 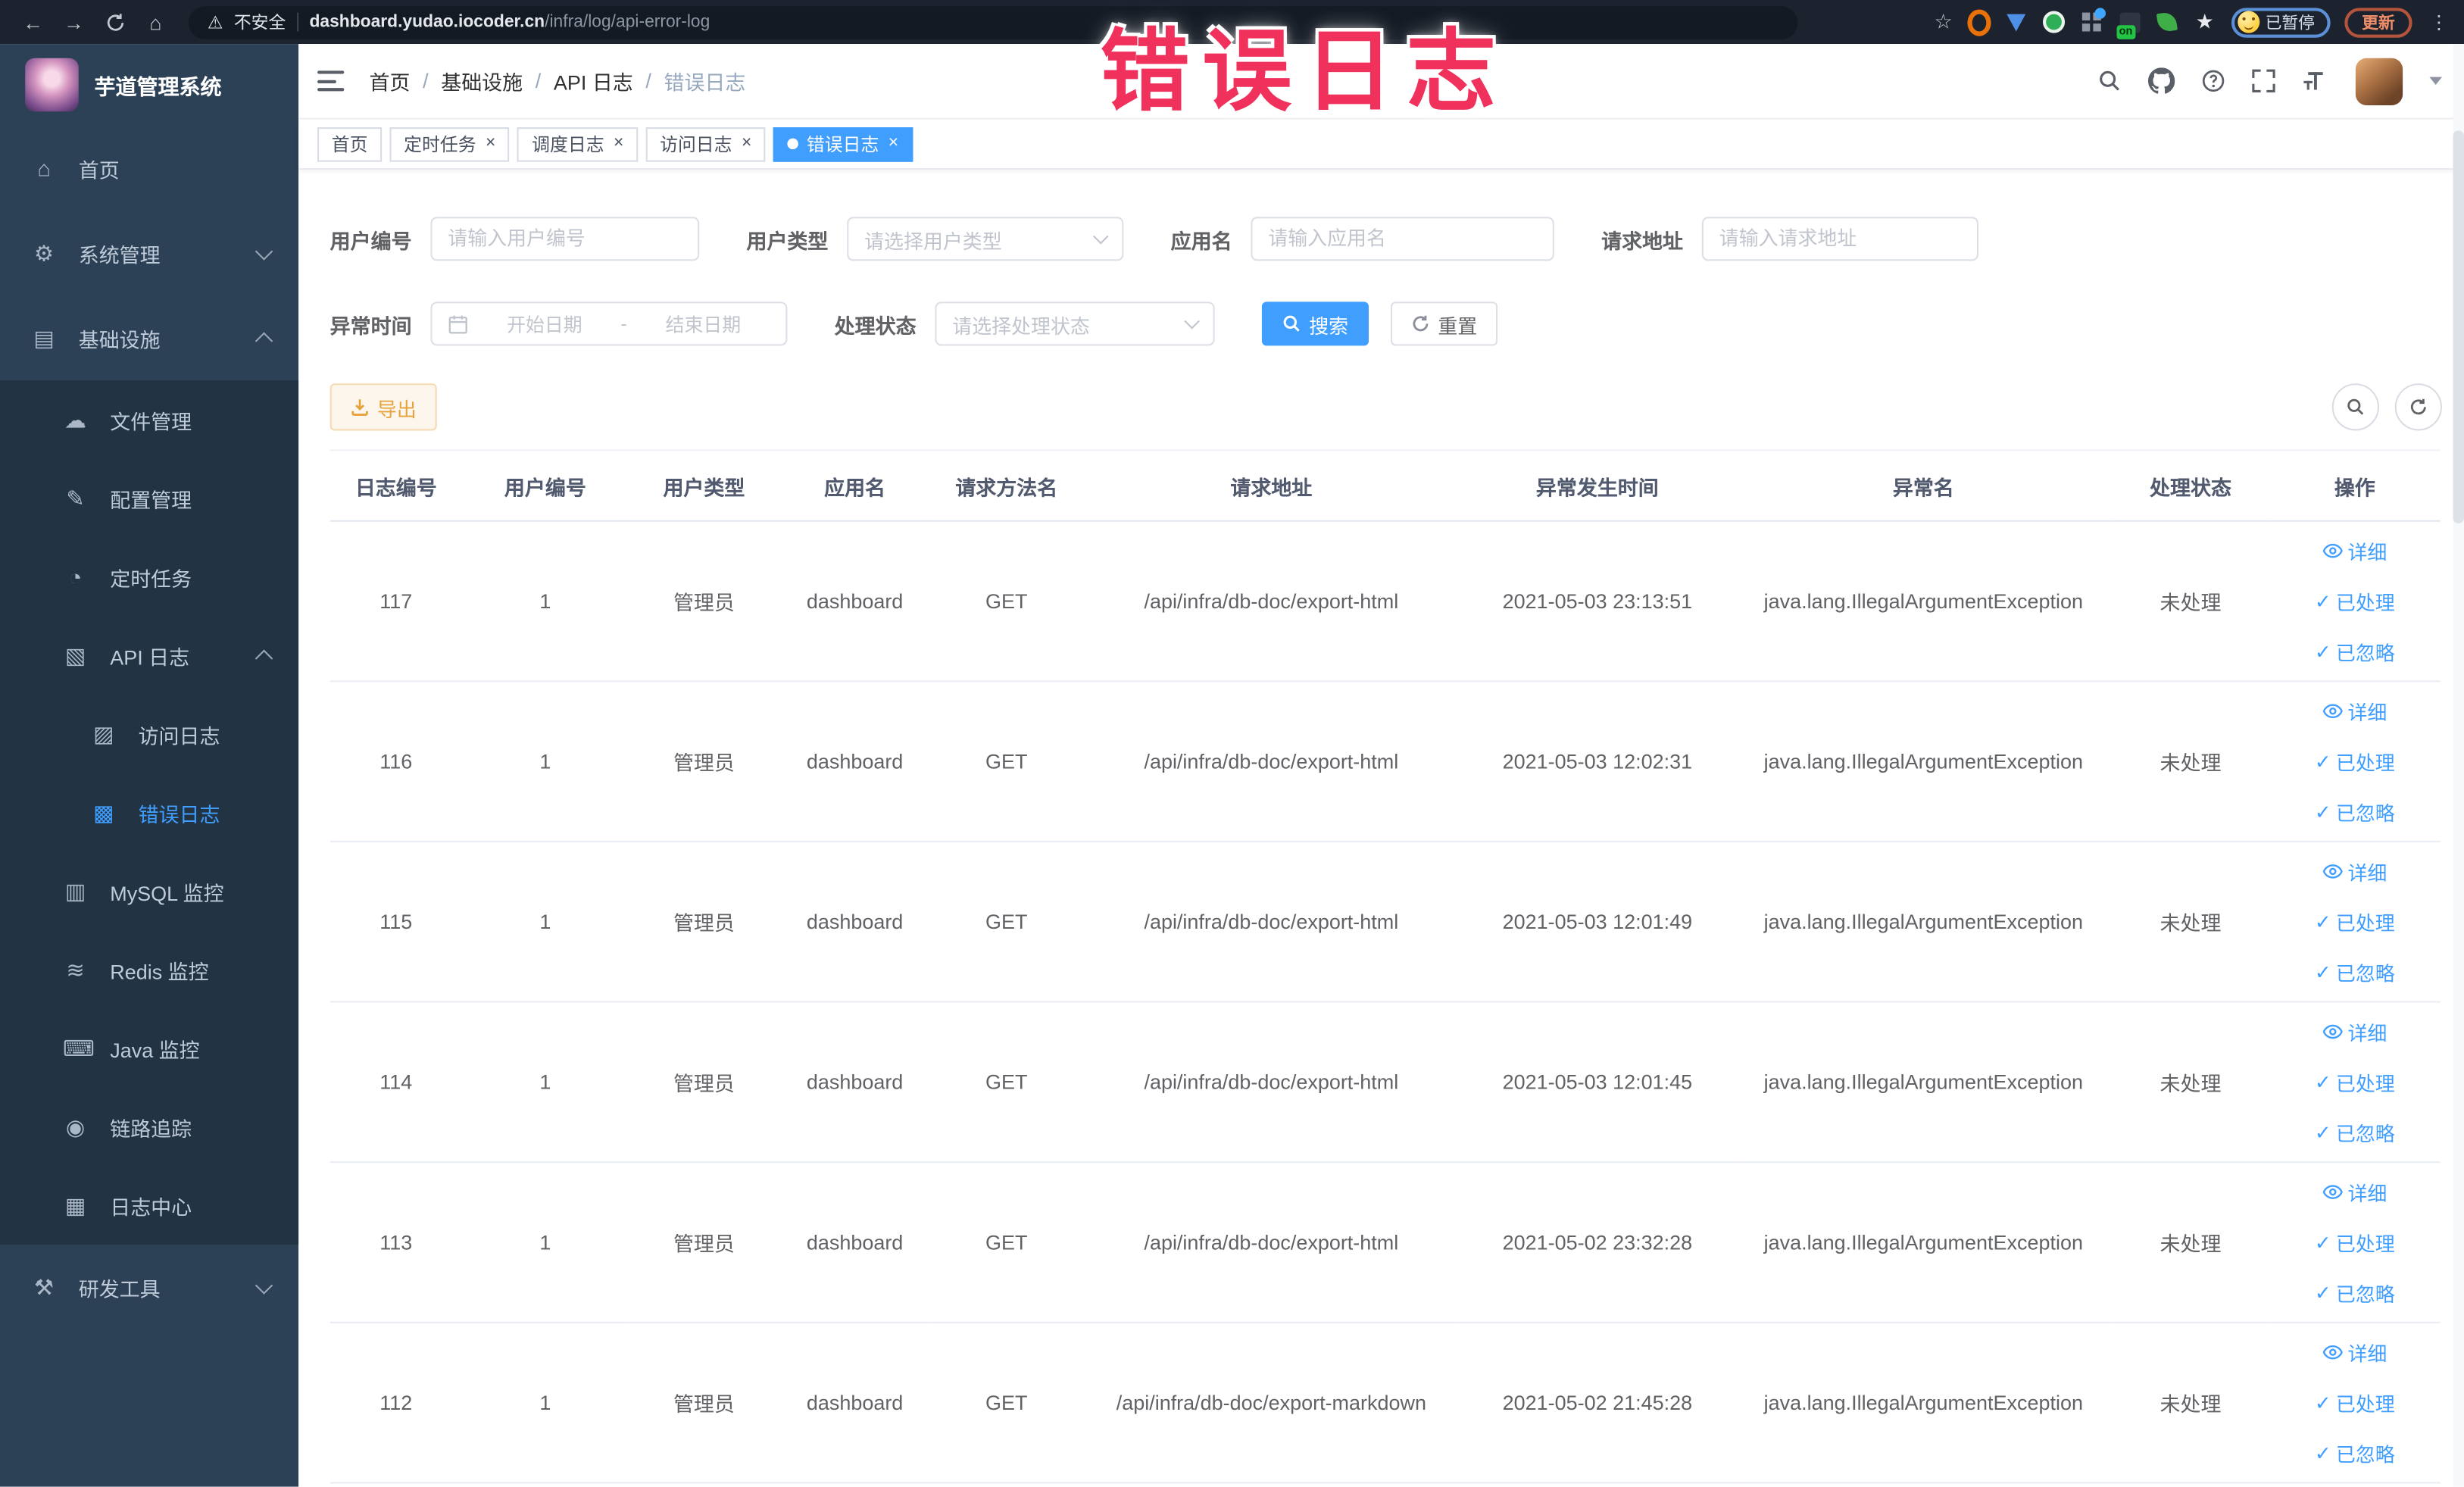 What do you see at coordinates (1101, 236) in the screenshot?
I see `chevron-down-icon` at bounding box center [1101, 236].